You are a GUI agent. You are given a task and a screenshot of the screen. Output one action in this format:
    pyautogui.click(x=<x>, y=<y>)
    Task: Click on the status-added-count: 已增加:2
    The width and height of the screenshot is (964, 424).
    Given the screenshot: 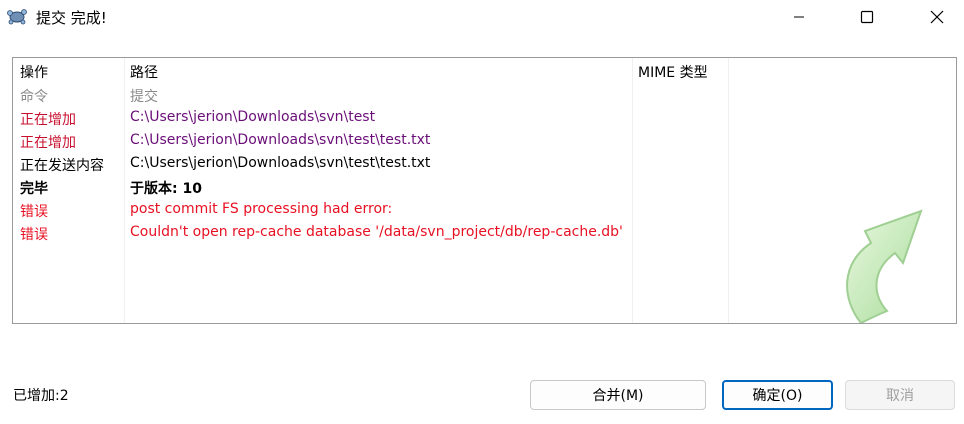 What is the action you would take?
    pyautogui.click(x=41, y=396)
    